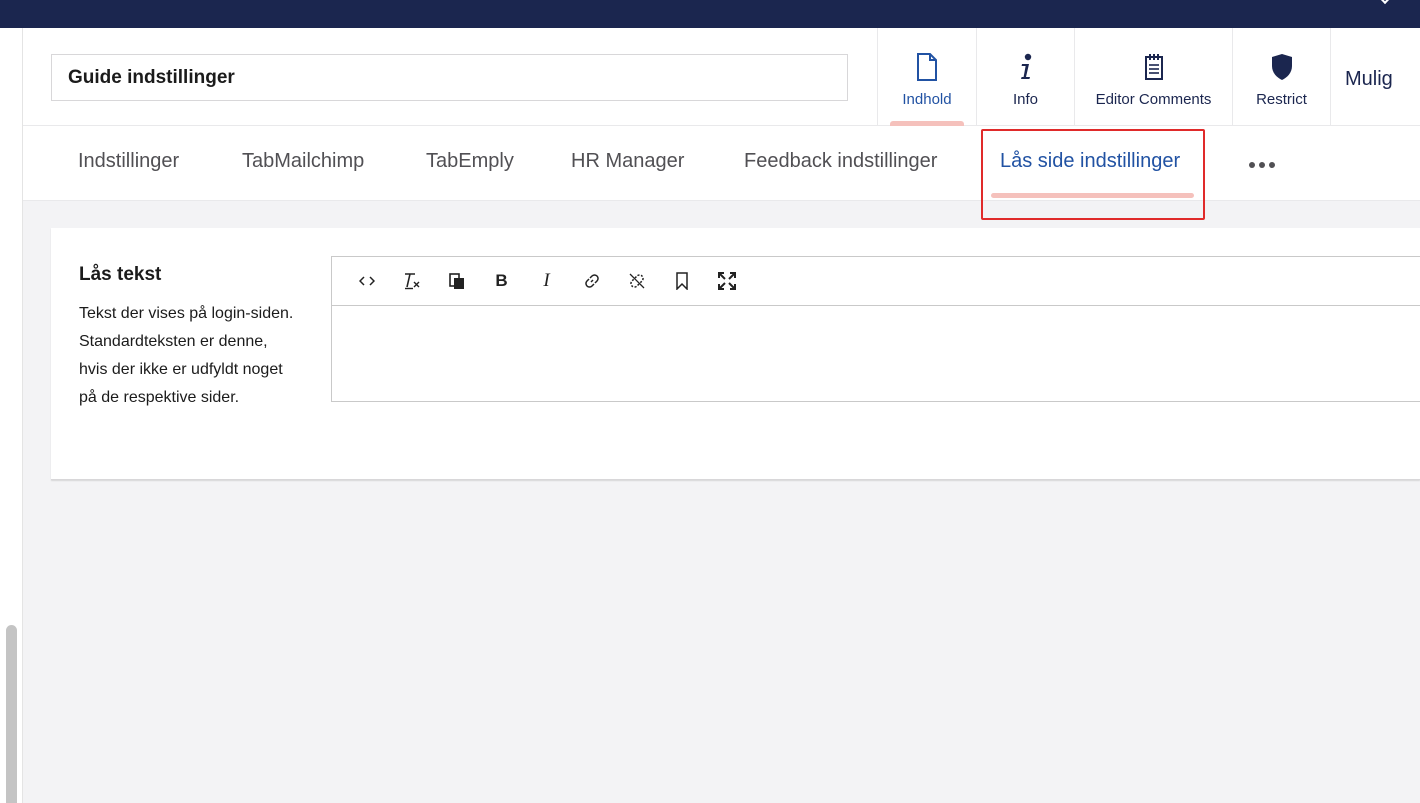  Describe the element at coordinates (1154, 67) in the screenshot. I see `notepad-icon` at that location.